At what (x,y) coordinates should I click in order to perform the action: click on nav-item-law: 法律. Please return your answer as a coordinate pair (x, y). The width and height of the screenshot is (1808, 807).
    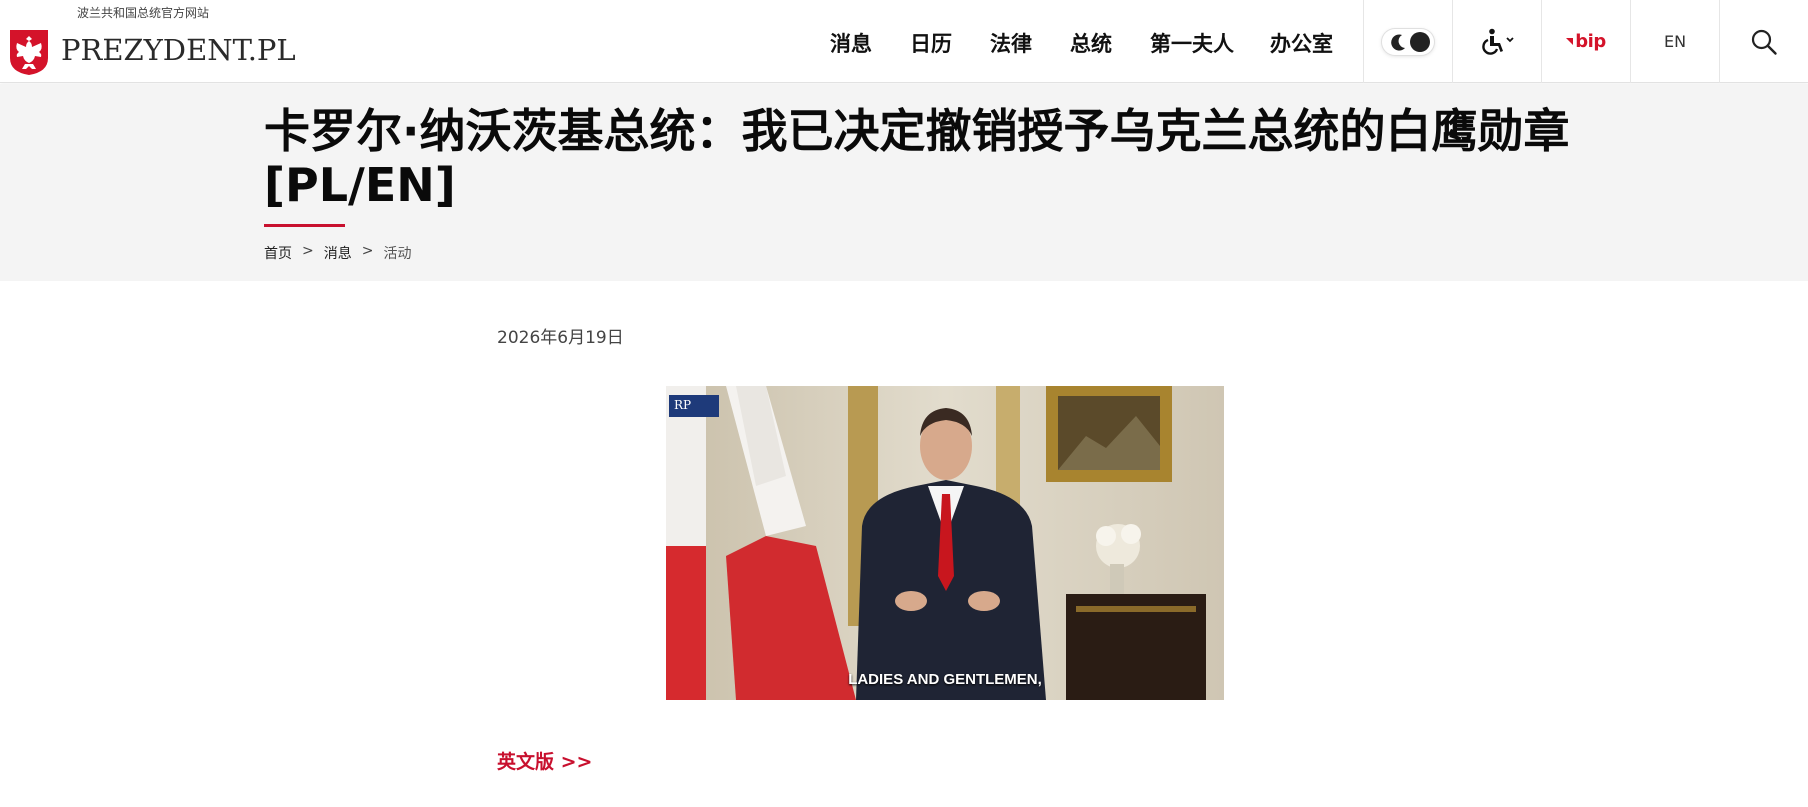
    Looking at the image, I should click on (1011, 43).